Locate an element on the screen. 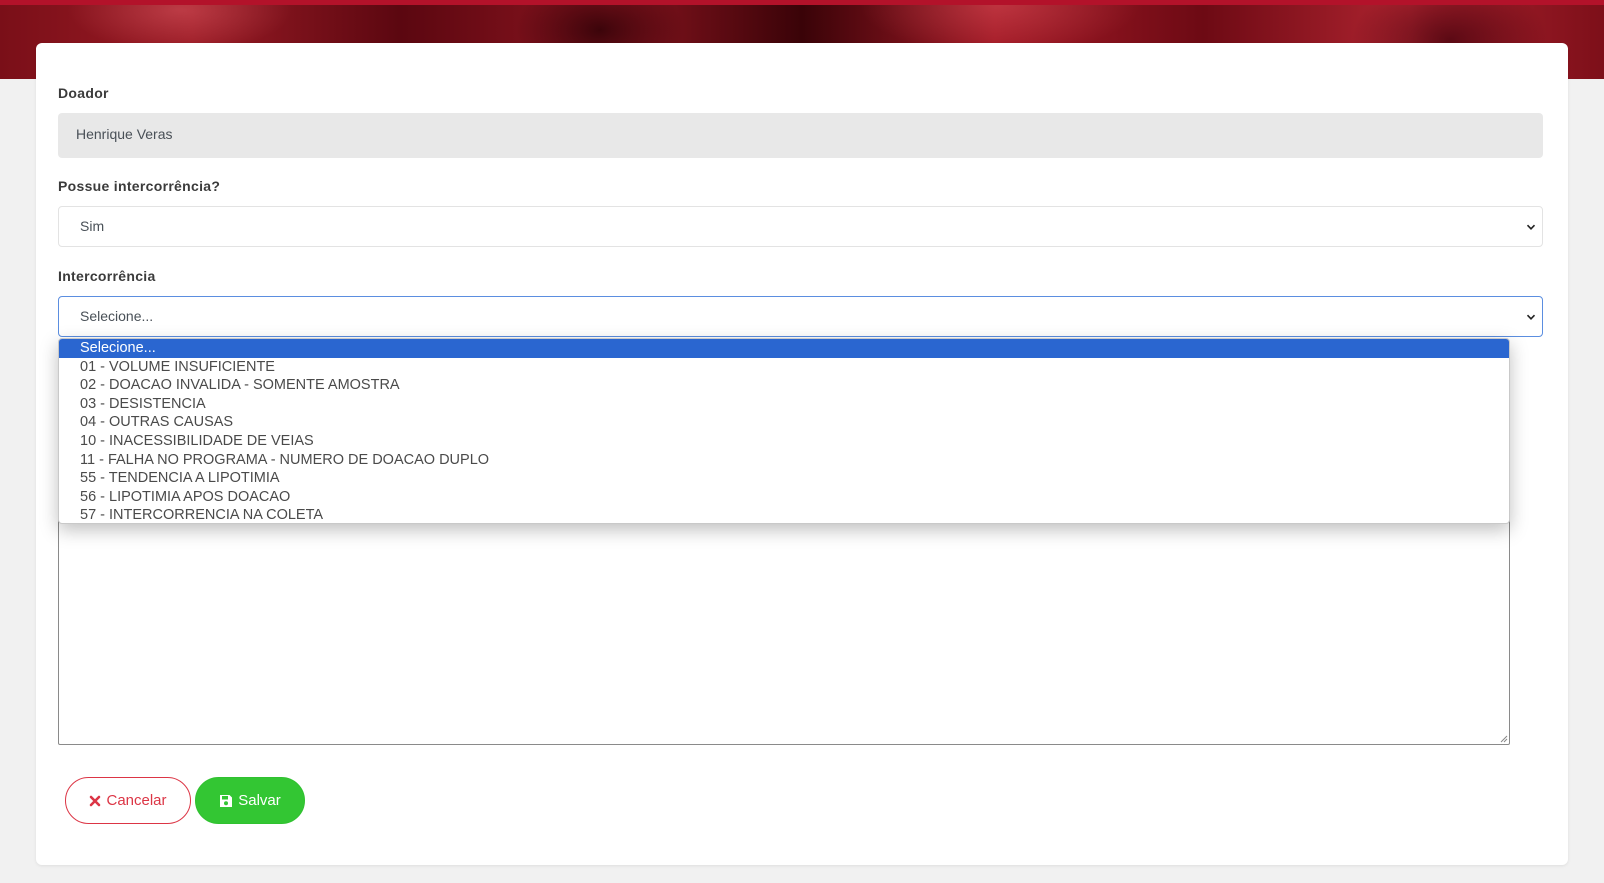 The image size is (1604, 883). header-accent-line is located at coordinates (802, 2).